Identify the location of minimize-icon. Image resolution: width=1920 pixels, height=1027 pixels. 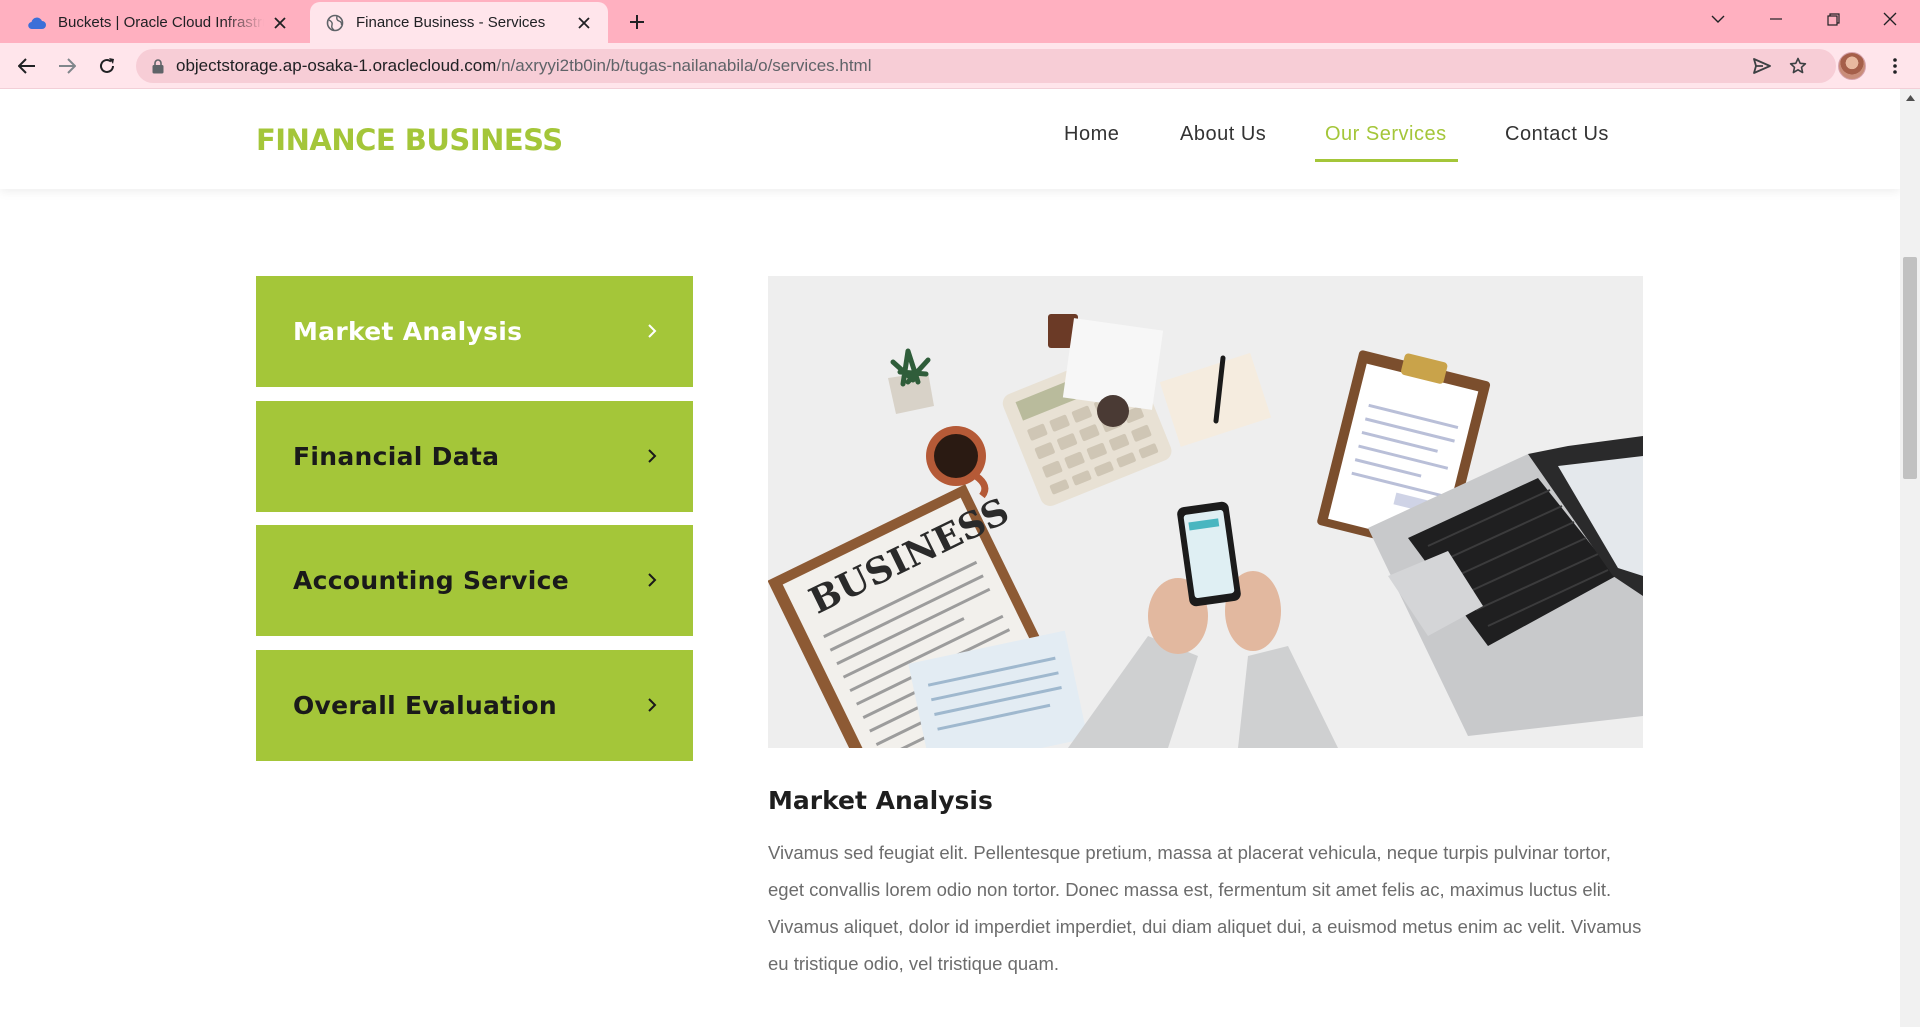
(1776, 19).